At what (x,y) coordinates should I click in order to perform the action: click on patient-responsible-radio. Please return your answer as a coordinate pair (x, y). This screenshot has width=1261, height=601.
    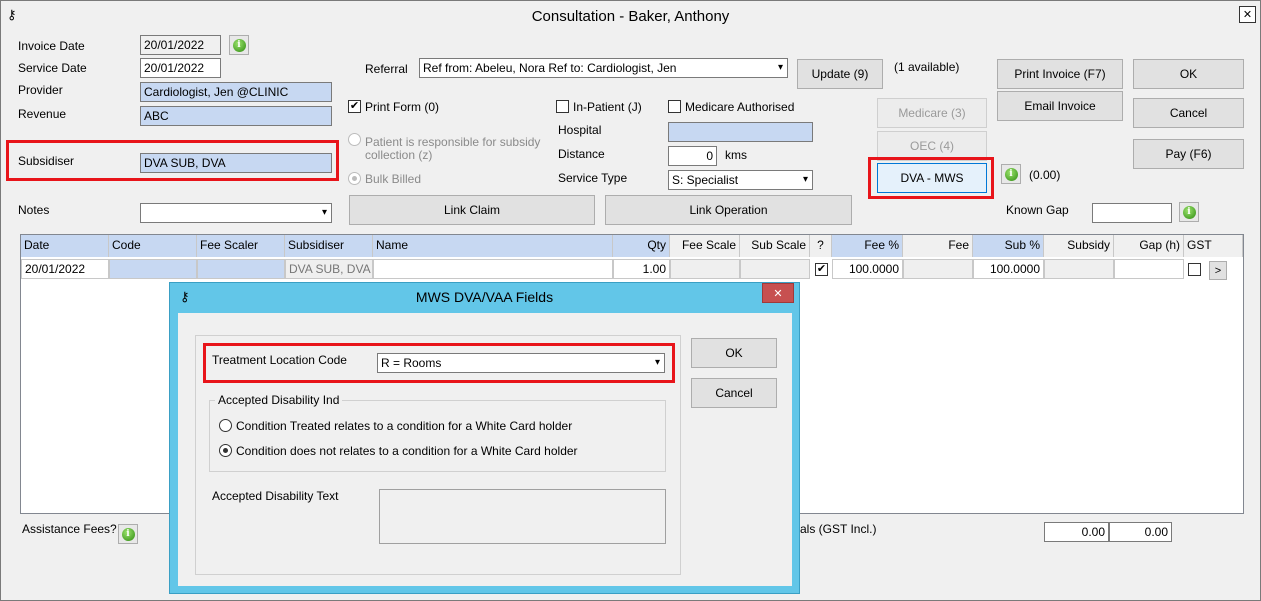
    Looking at the image, I should click on (354, 139).